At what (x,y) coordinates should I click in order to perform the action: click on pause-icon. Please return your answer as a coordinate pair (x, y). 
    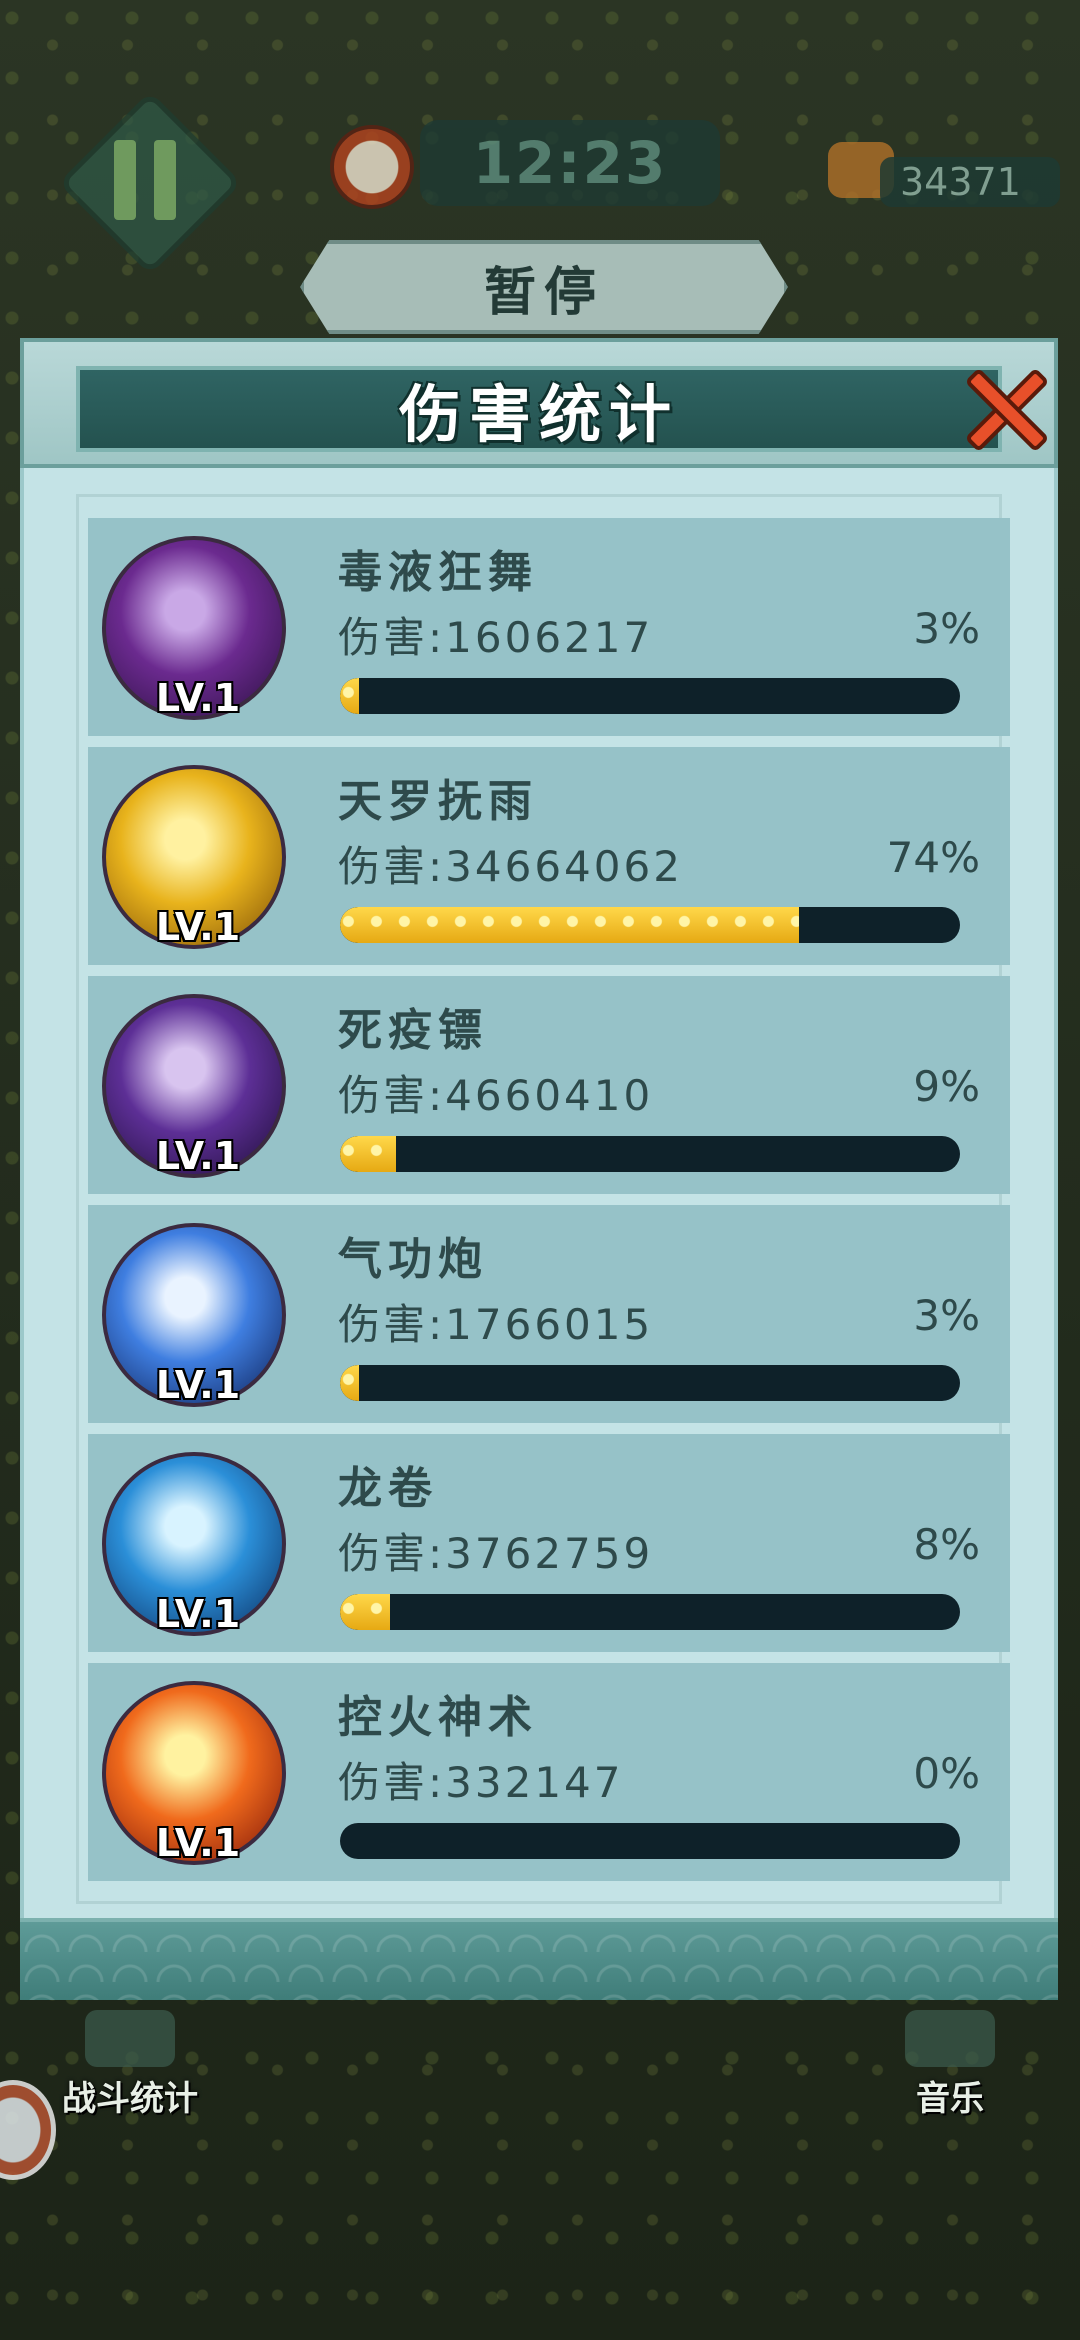
    Looking at the image, I should click on (145, 180).